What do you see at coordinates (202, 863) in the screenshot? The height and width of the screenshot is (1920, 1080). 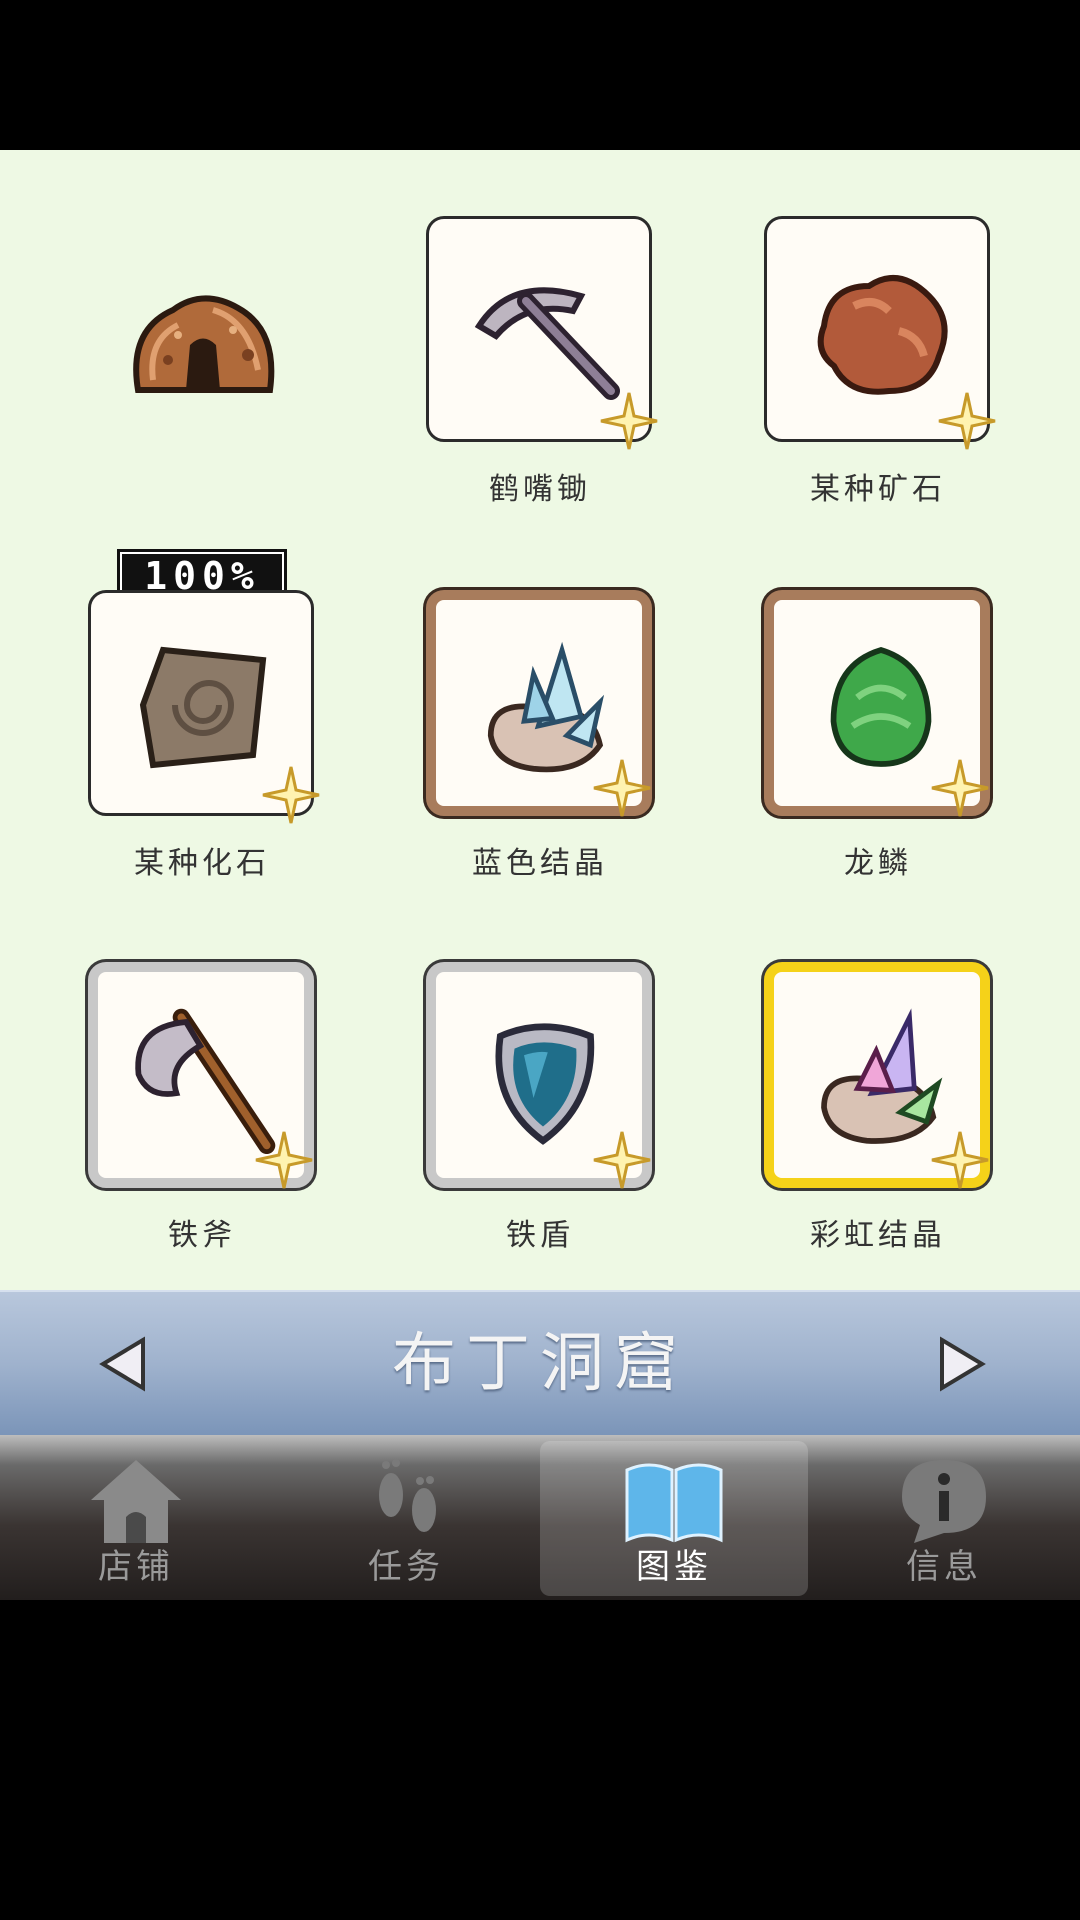 I see `item-name: 某种化石` at bounding box center [202, 863].